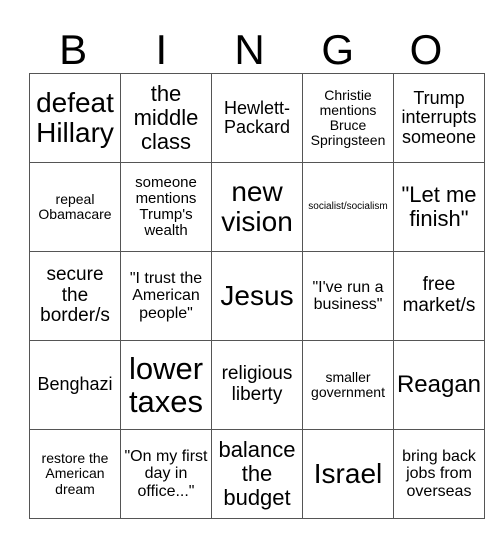  Describe the element at coordinates (75, 385) in the screenshot. I see `bingo-cell: Benghazi` at that location.